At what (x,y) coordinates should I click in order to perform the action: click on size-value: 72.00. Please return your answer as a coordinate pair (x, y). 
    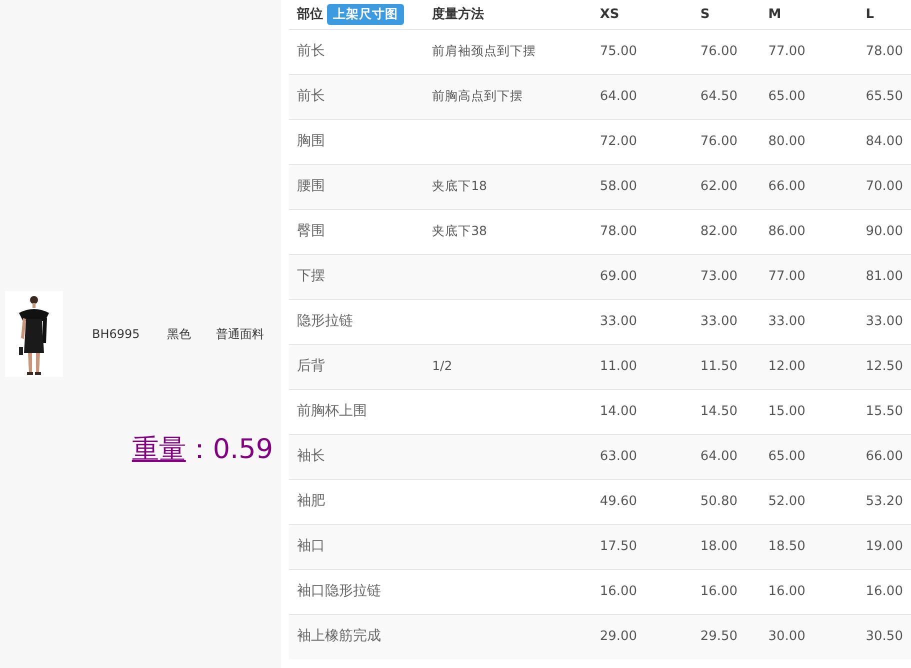
    Looking at the image, I should click on (619, 141).